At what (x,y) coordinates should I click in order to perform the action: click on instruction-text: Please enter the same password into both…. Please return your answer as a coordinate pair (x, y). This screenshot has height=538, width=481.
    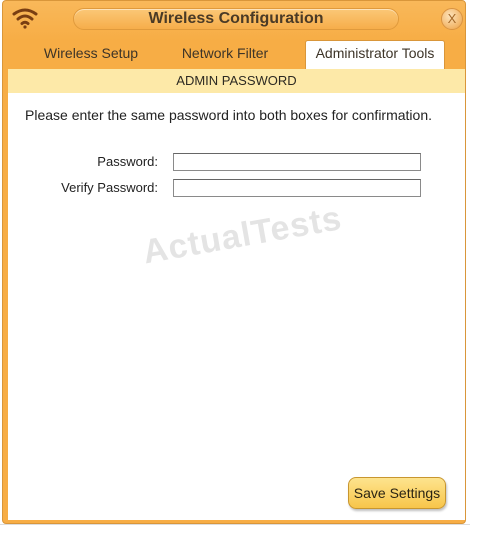
    Looking at the image, I should click on (228, 115).